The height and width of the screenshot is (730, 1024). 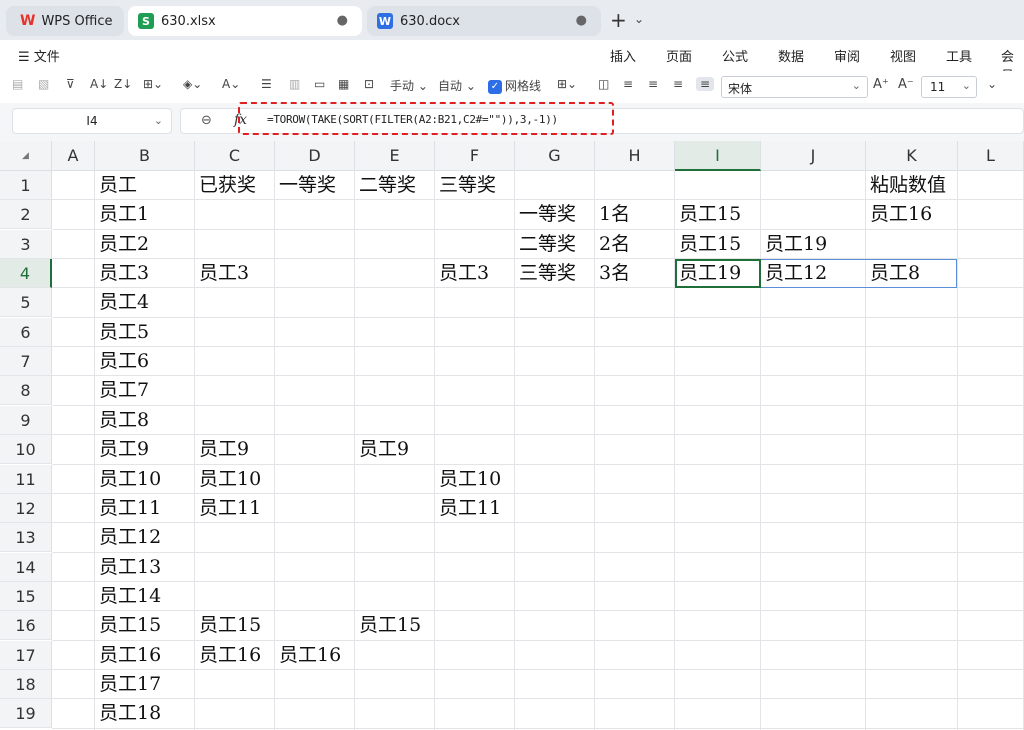 I want to click on menu-view: 视图, so click(x=903, y=55).